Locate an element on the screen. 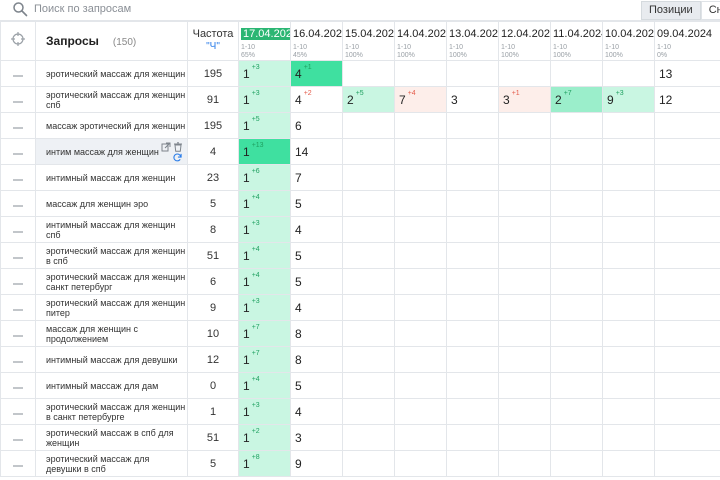  query-cell: интимный массаж для женщин is located at coordinates (111, 177).